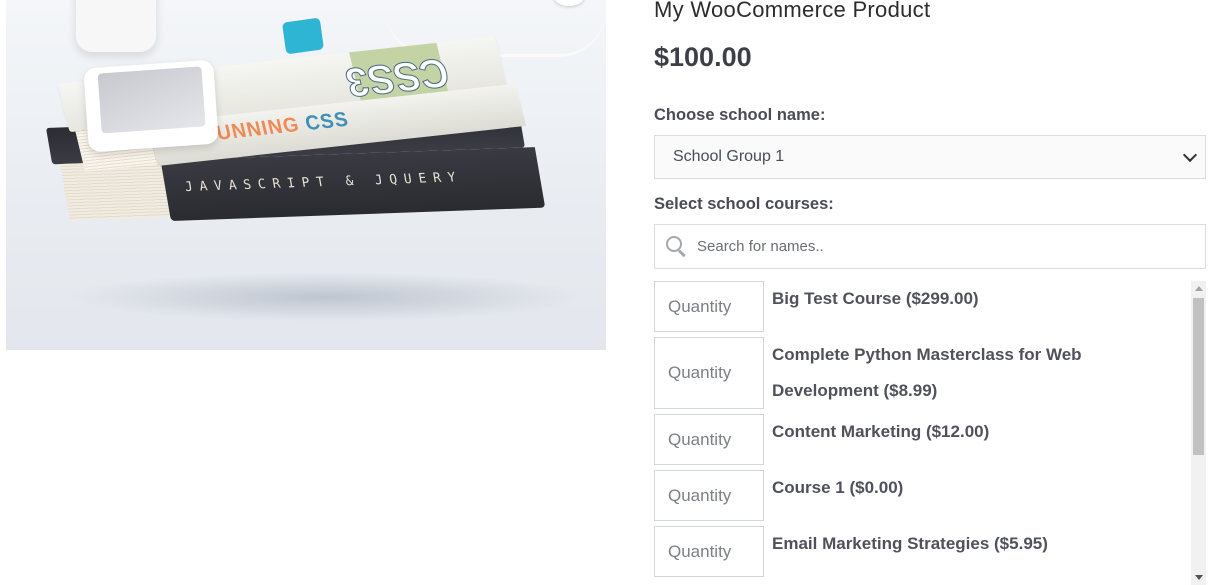  Describe the element at coordinates (1199, 577) in the screenshot. I see `scroll-down-icon` at that location.